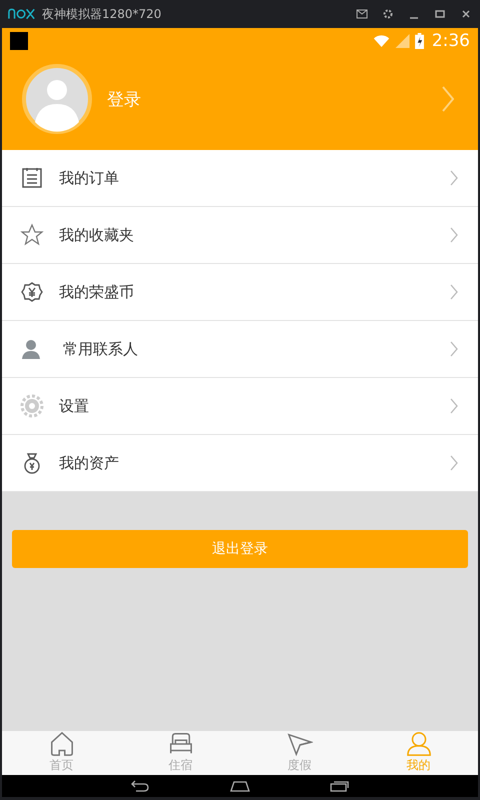 This screenshot has height=800, width=480. What do you see at coordinates (32, 292) in the screenshot?
I see `coin-icon` at bounding box center [32, 292].